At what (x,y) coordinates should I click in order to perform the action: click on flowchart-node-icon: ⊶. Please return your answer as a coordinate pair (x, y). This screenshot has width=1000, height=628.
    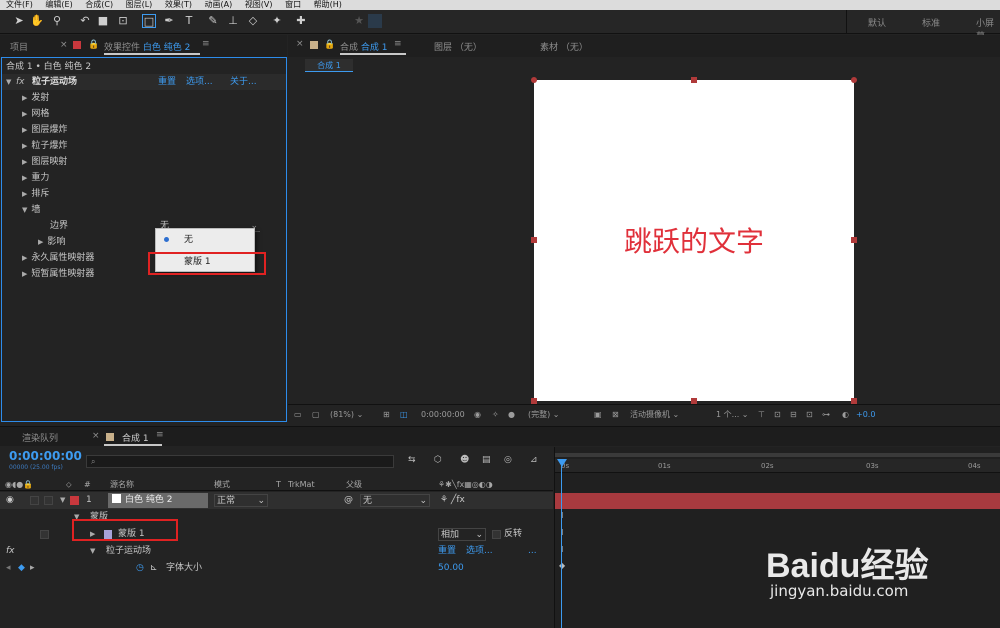
    Looking at the image, I should click on (826, 415).